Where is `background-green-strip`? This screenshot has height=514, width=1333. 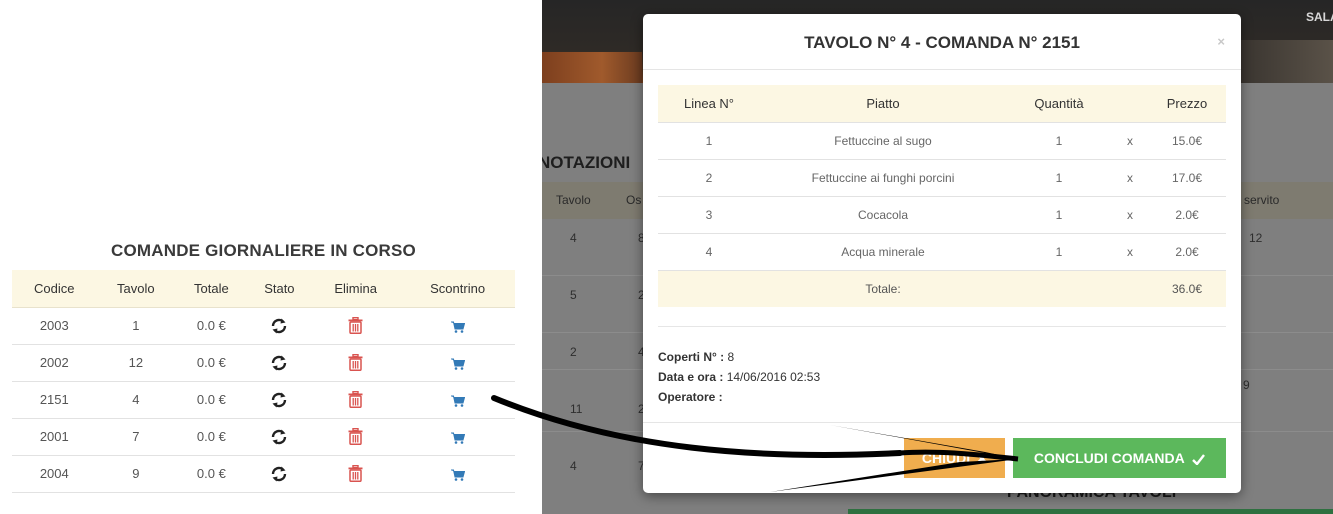
background-green-strip is located at coordinates (1090, 511).